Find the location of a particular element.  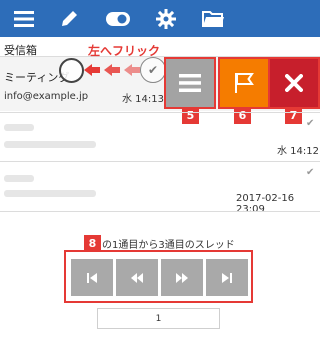

previous-page-button is located at coordinates (137, 277).